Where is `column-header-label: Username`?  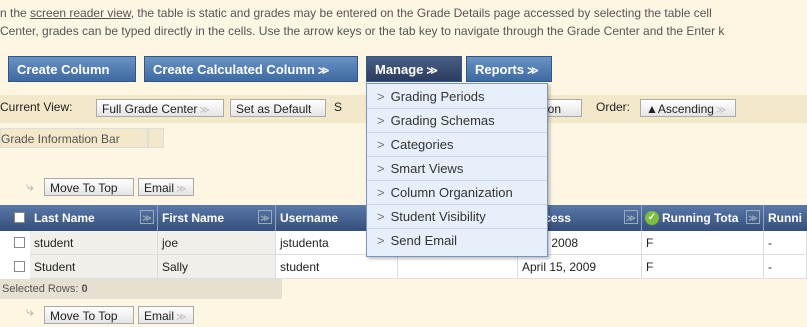
column-header-label: Username is located at coordinates (309, 218).